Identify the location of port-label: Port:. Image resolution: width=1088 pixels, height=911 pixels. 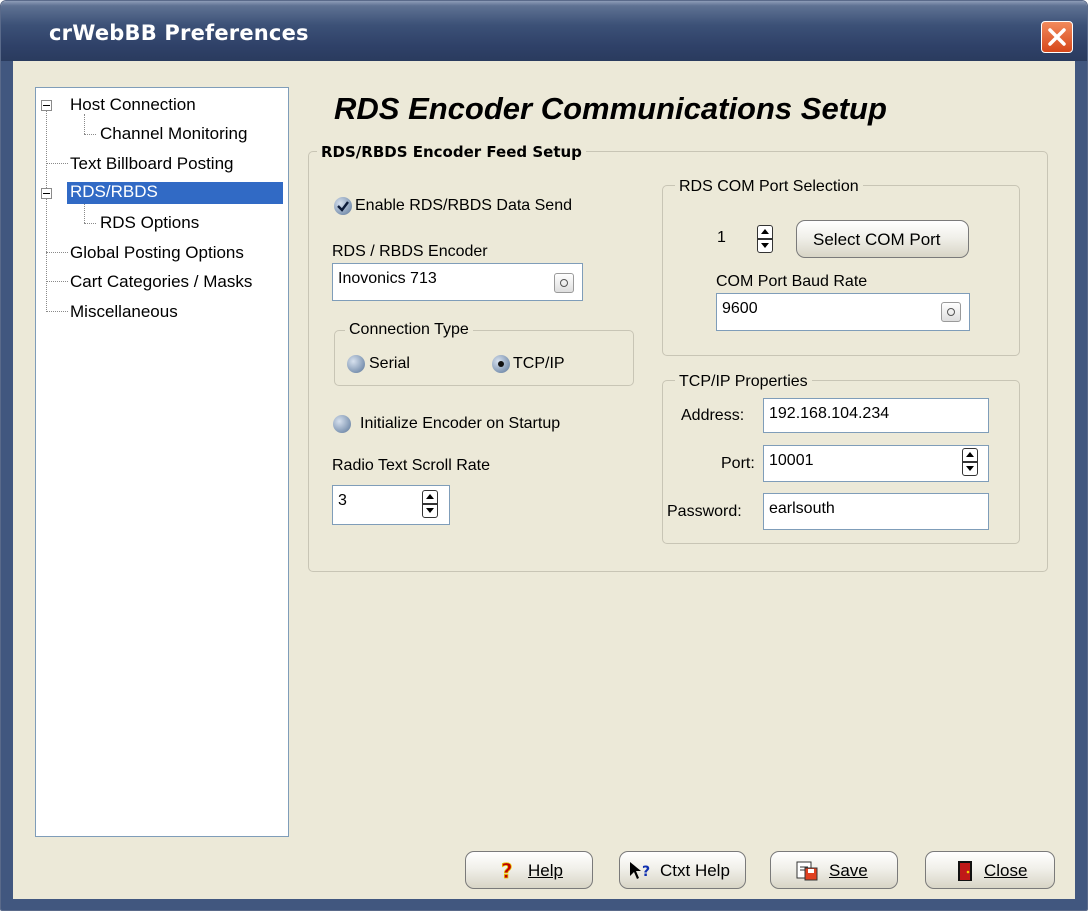
(738, 463).